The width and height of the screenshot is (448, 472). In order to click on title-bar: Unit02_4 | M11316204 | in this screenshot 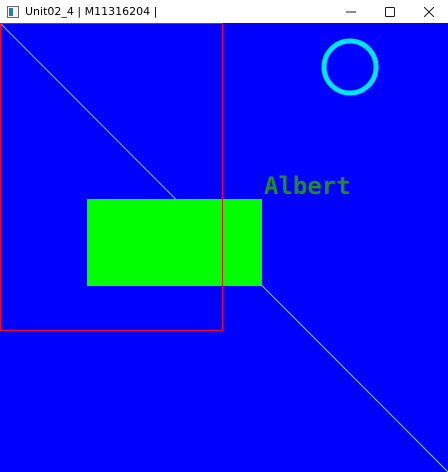, I will do `click(224, 11)`.